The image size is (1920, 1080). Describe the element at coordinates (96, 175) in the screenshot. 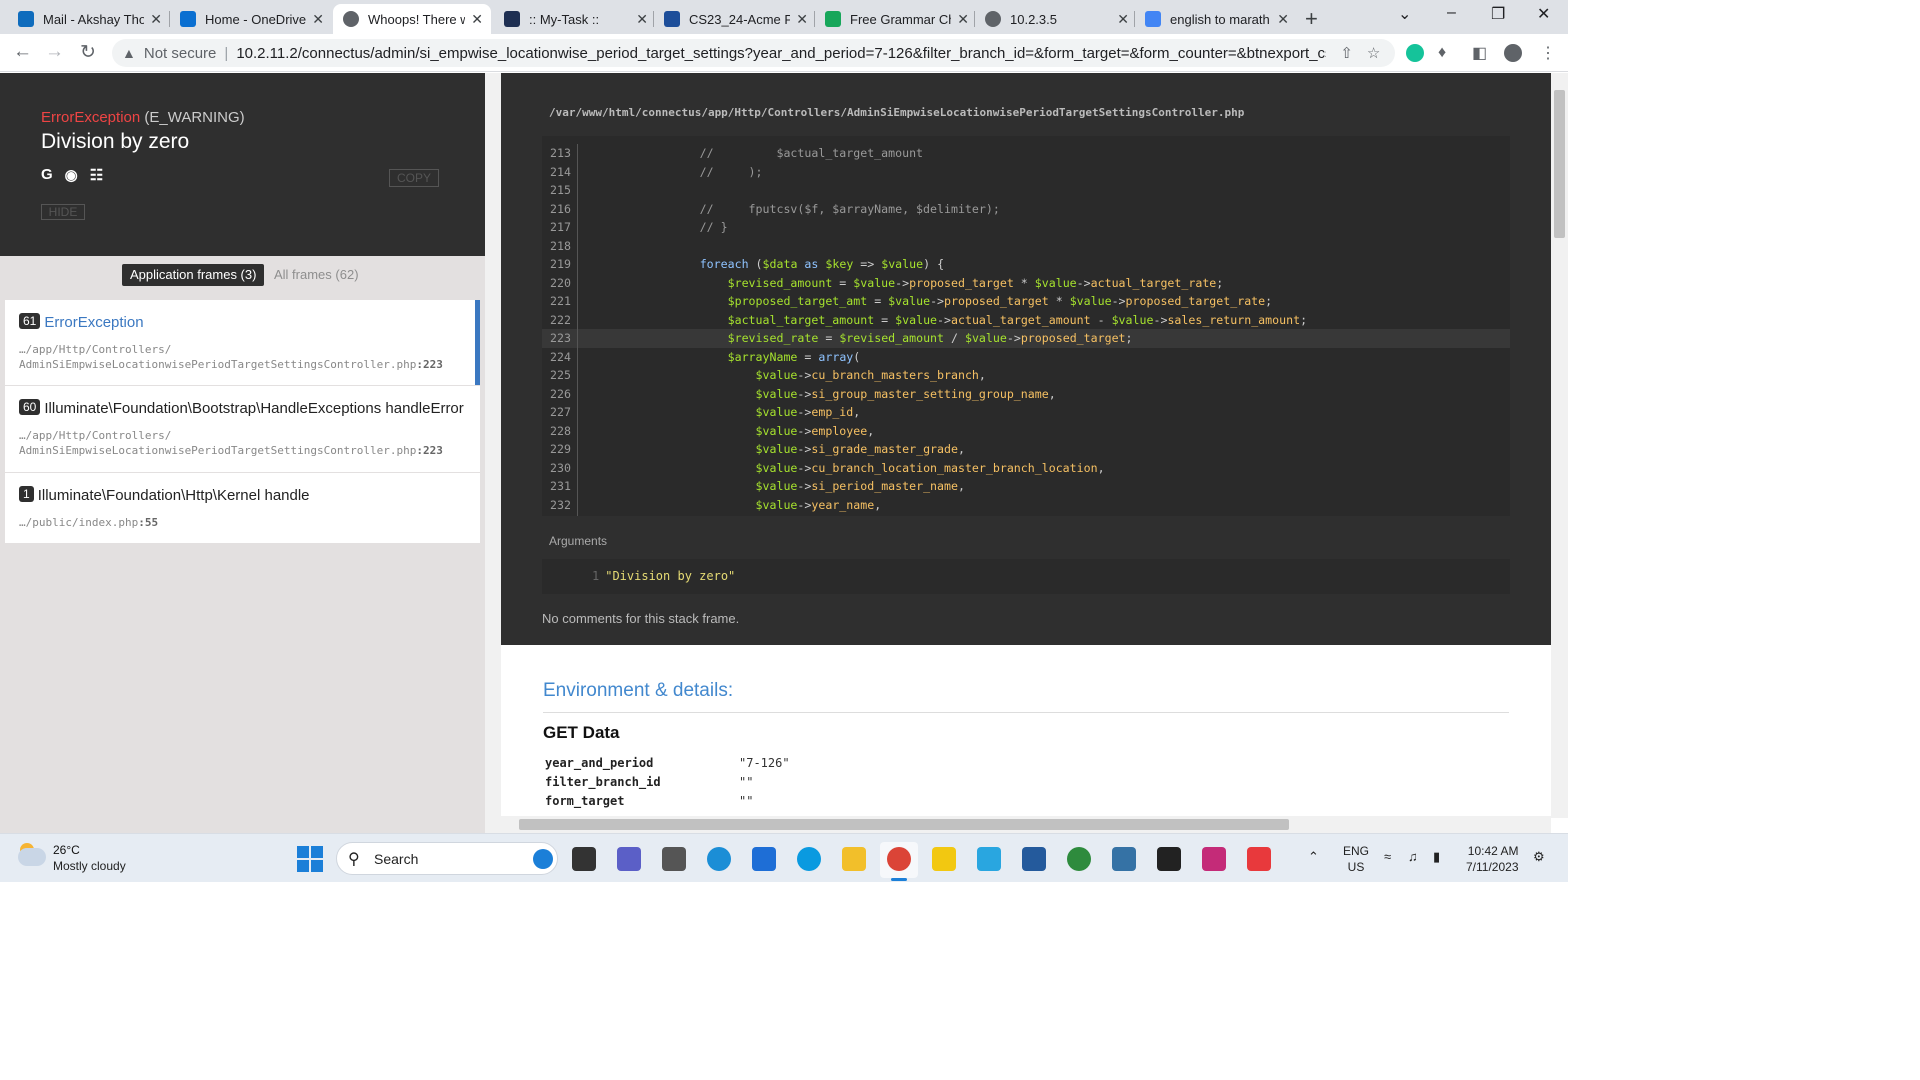

I see `stackoverflow-search-icon: ☷` at that location.